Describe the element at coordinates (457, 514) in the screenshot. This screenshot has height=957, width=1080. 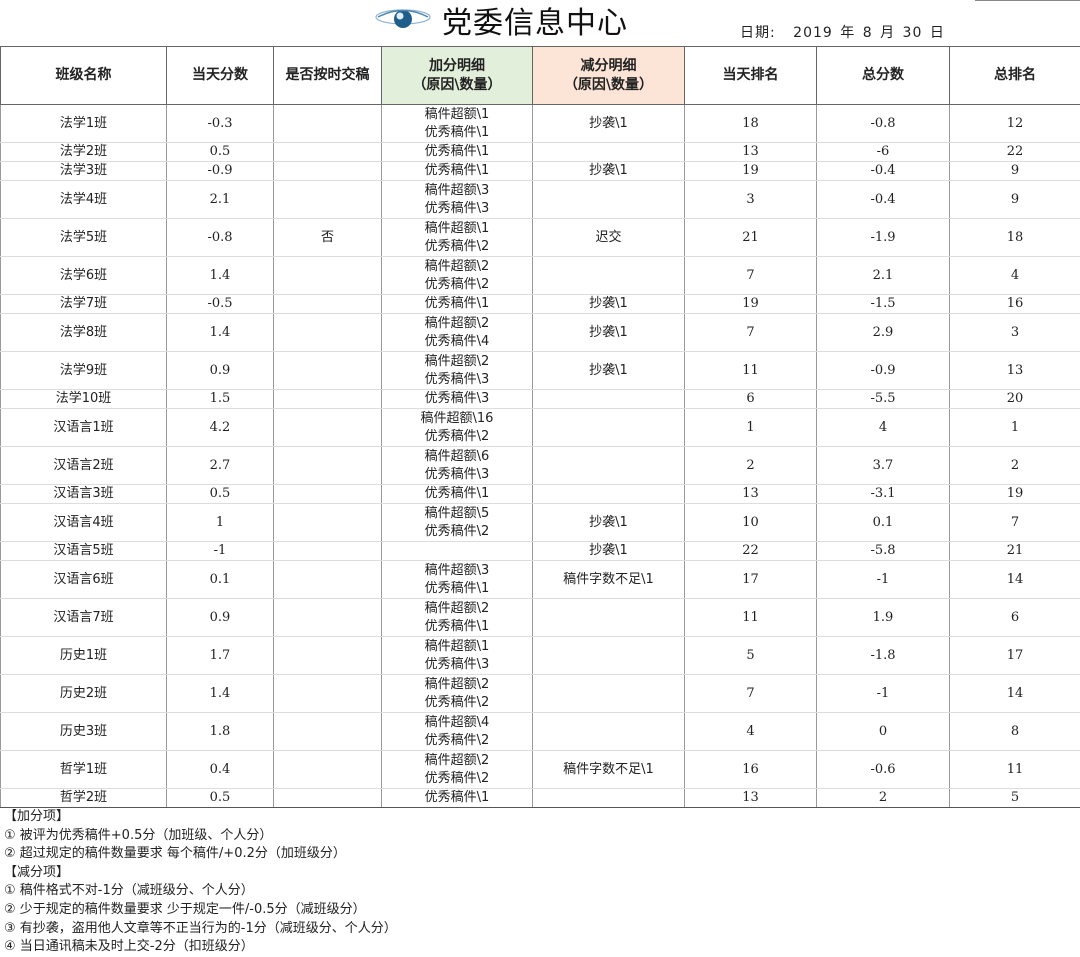
I see `bonus-item: 稿件超额\5` at that location.